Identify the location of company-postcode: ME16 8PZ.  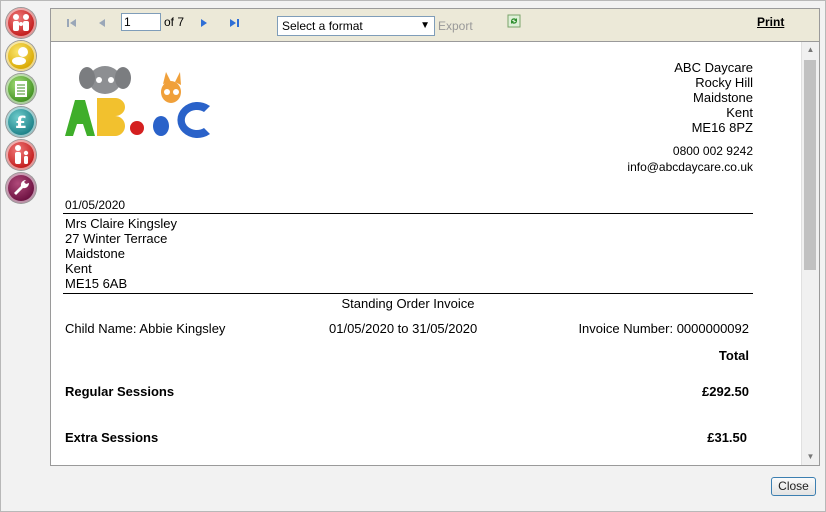
(722, 127).